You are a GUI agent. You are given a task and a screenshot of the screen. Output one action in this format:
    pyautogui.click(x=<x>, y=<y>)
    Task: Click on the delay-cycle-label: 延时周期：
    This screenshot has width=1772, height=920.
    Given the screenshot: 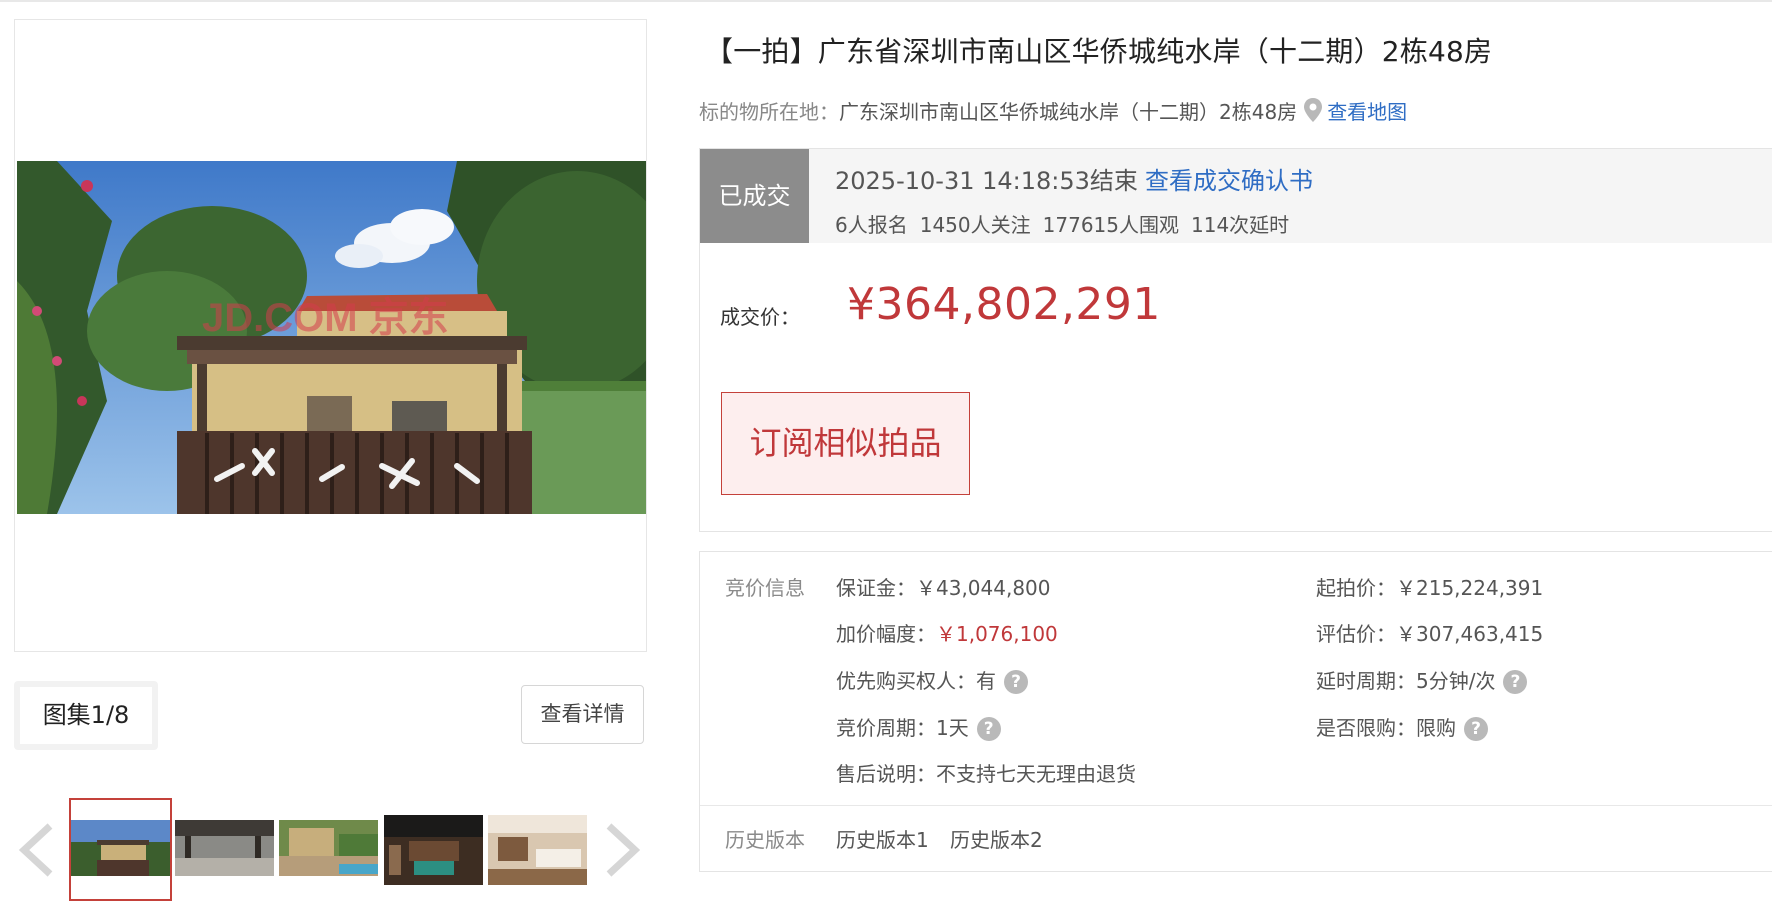 What is the action you would take?
    pyautogui.click(x=1366, y=681)
    